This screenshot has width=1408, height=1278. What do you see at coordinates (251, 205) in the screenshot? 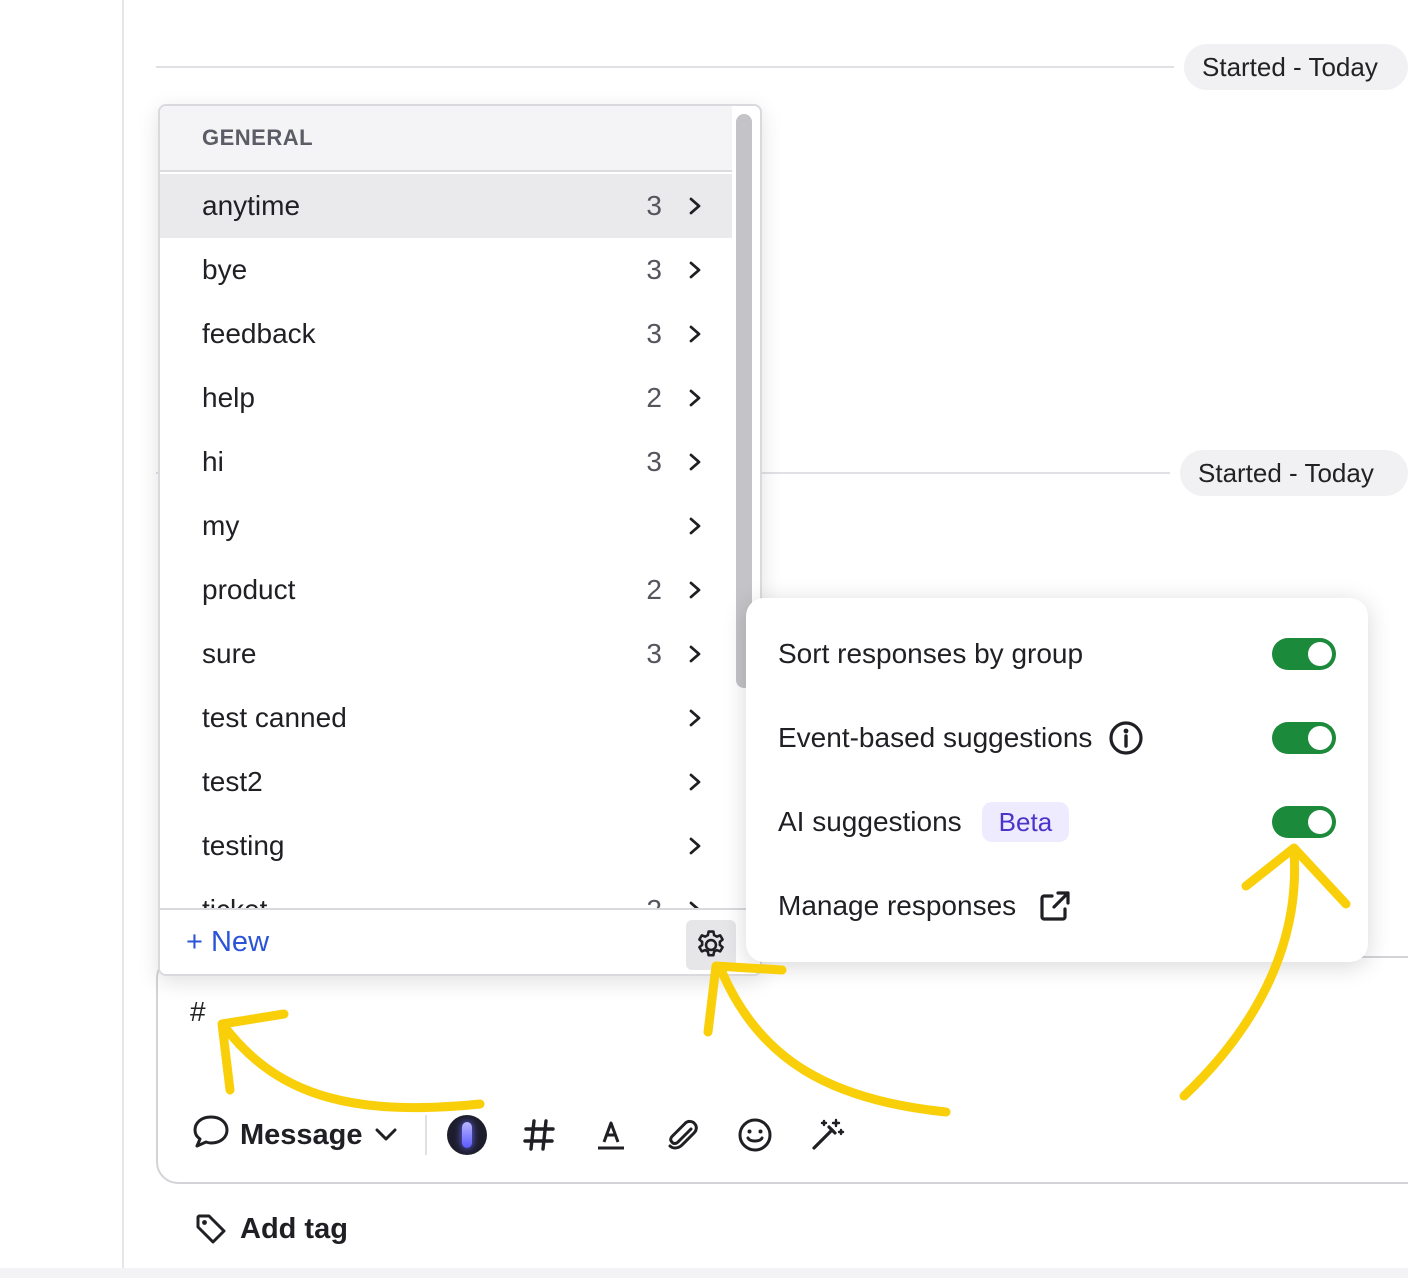
I see `canned-response-label: anytime` at bounding box center [251, 205].